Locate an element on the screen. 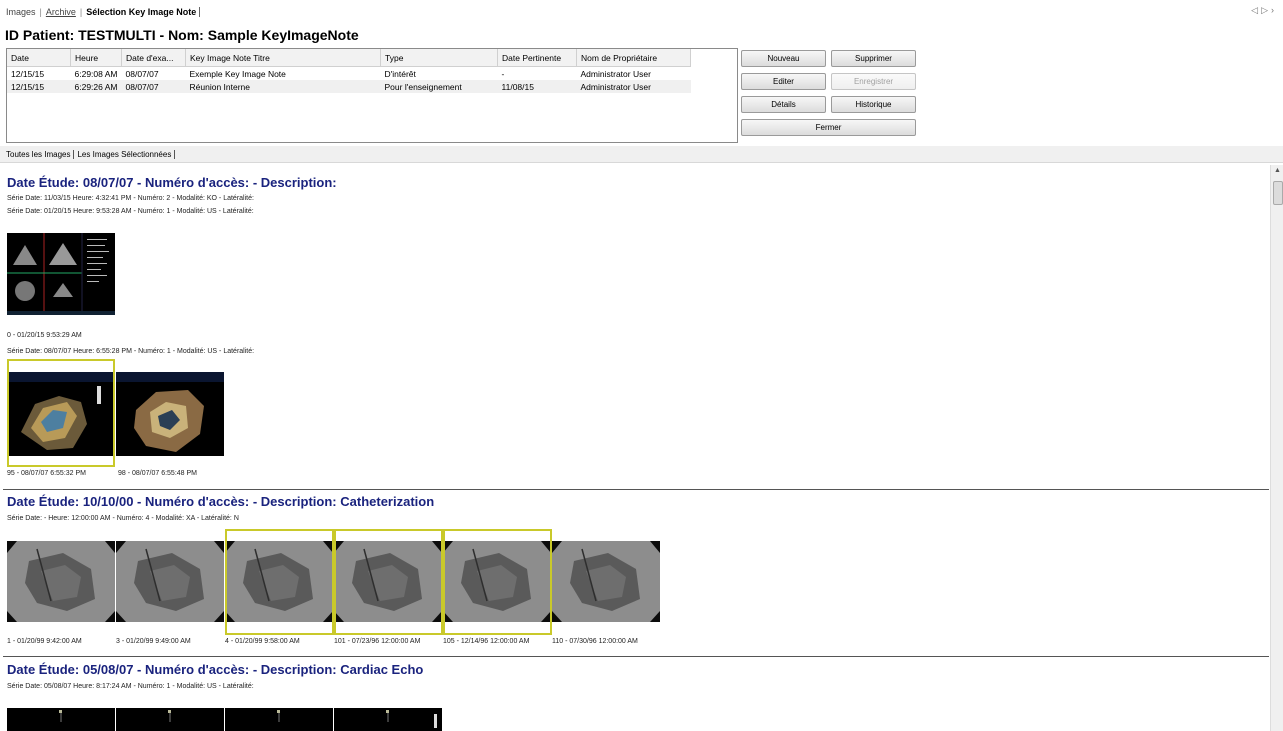  tab-images: Images is located at coordinates (21, 12).